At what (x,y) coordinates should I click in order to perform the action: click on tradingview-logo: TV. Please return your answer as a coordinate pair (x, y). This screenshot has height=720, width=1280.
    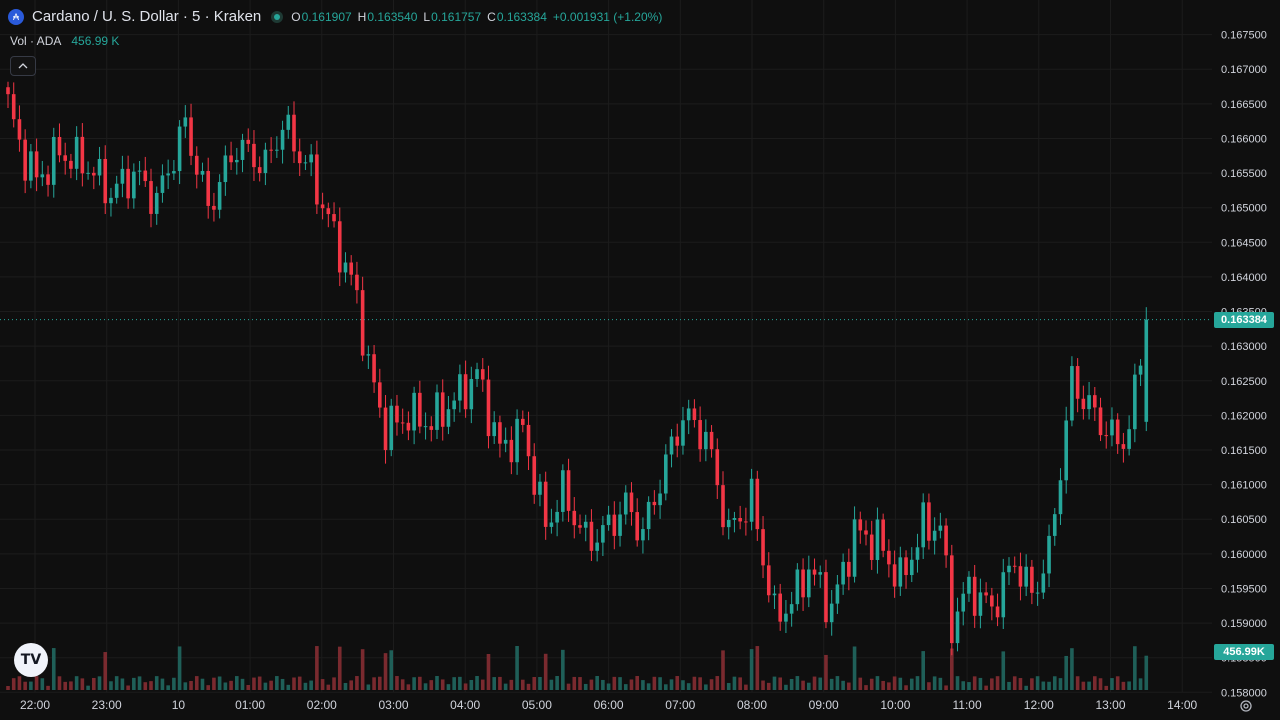
    Looking at the image, I should click on (31, 660).